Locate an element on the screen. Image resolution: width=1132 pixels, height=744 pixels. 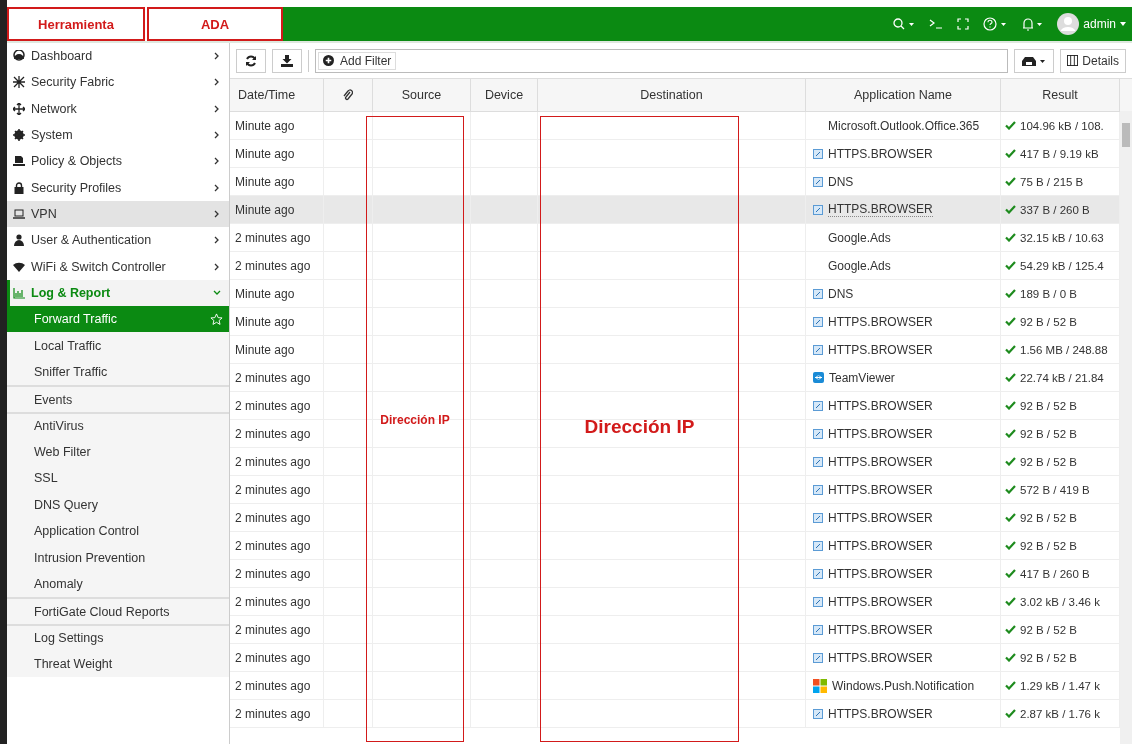
annotation-label: Herramienta is located at coordinates (76, 24).